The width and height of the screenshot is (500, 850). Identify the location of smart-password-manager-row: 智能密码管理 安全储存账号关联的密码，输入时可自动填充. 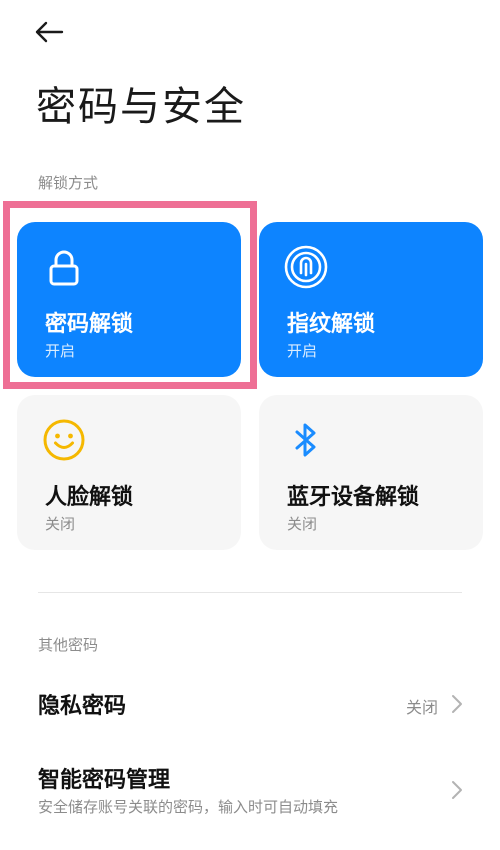
(250, 792).